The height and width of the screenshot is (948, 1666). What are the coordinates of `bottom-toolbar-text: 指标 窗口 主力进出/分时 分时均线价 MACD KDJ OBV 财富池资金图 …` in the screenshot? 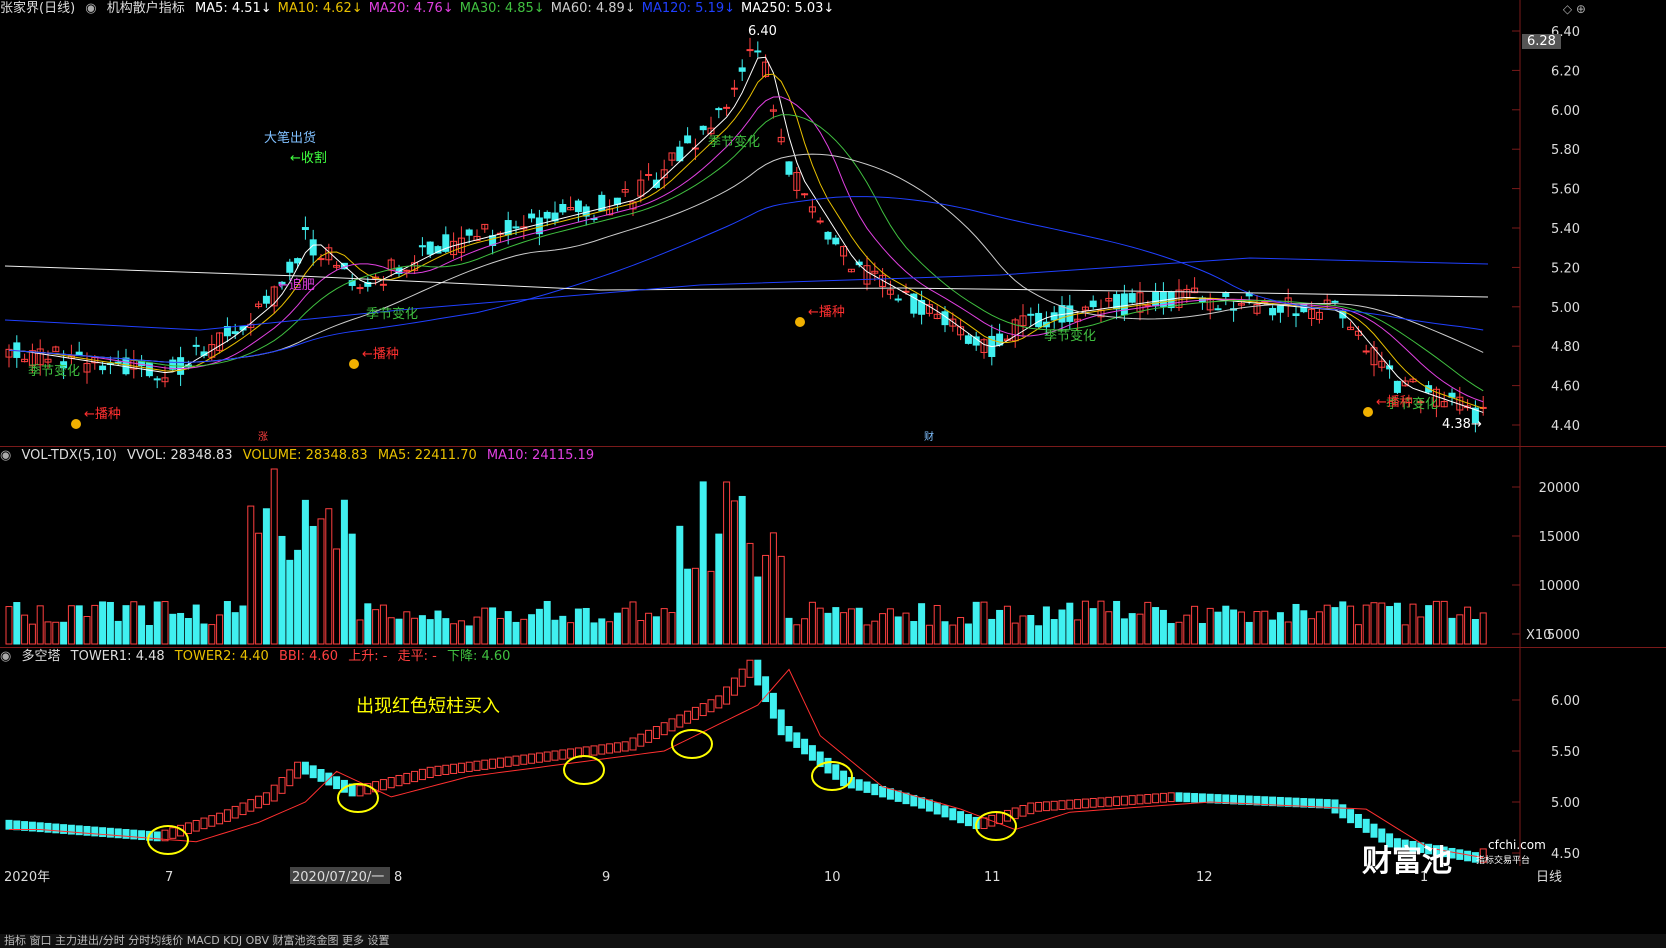 It's located at (194, 940).